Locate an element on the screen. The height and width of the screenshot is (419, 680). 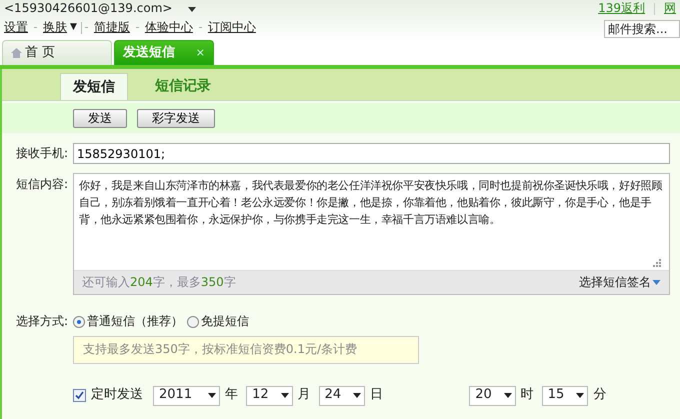
unit-label: 分 is located at coordinates (599, 395).